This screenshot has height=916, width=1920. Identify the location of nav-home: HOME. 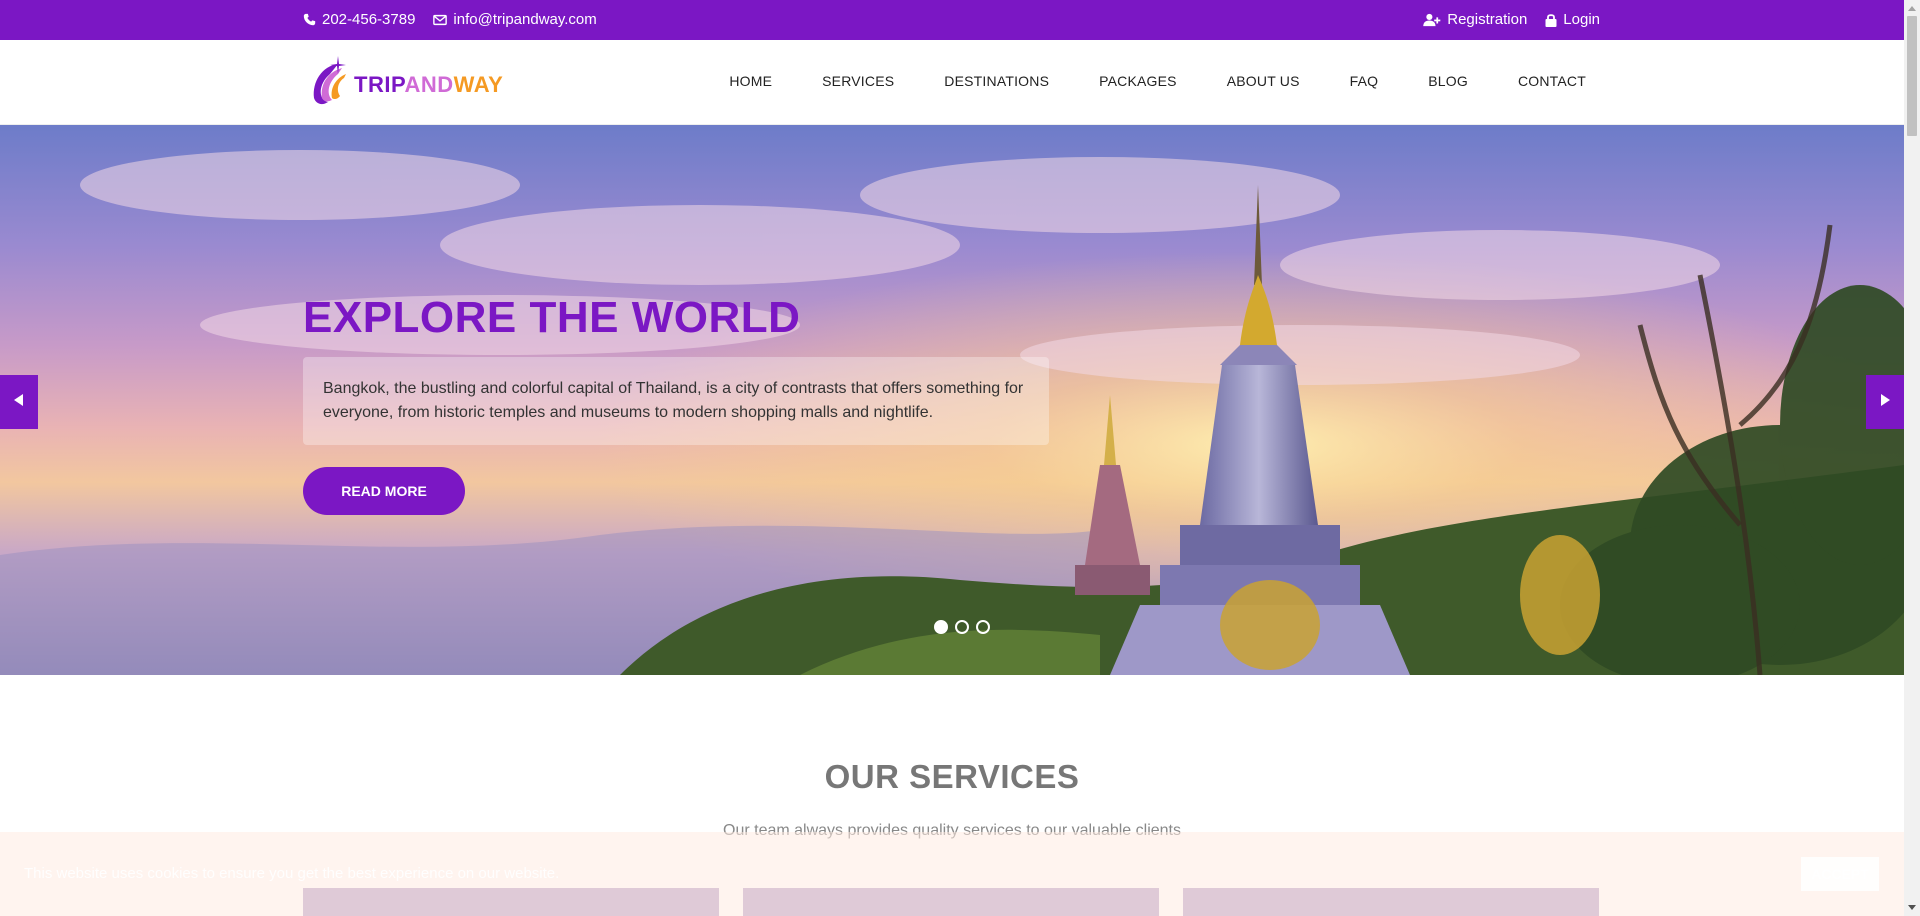
(750, 81).